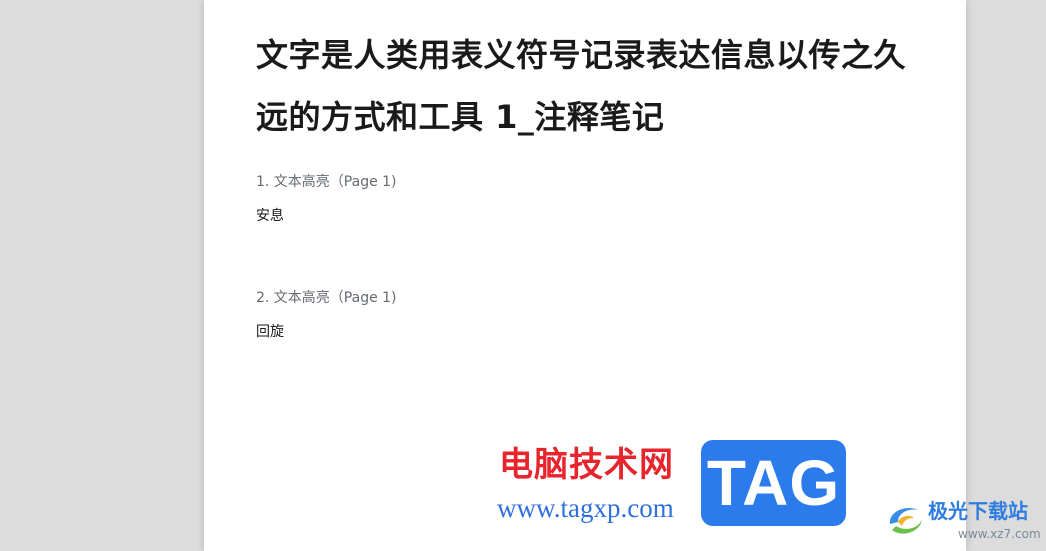  Describe the element at coordinates (581, 199) in the screenshot. I see `annotation-note: 1. 文本高亮（Page 1) 安息` at that location.